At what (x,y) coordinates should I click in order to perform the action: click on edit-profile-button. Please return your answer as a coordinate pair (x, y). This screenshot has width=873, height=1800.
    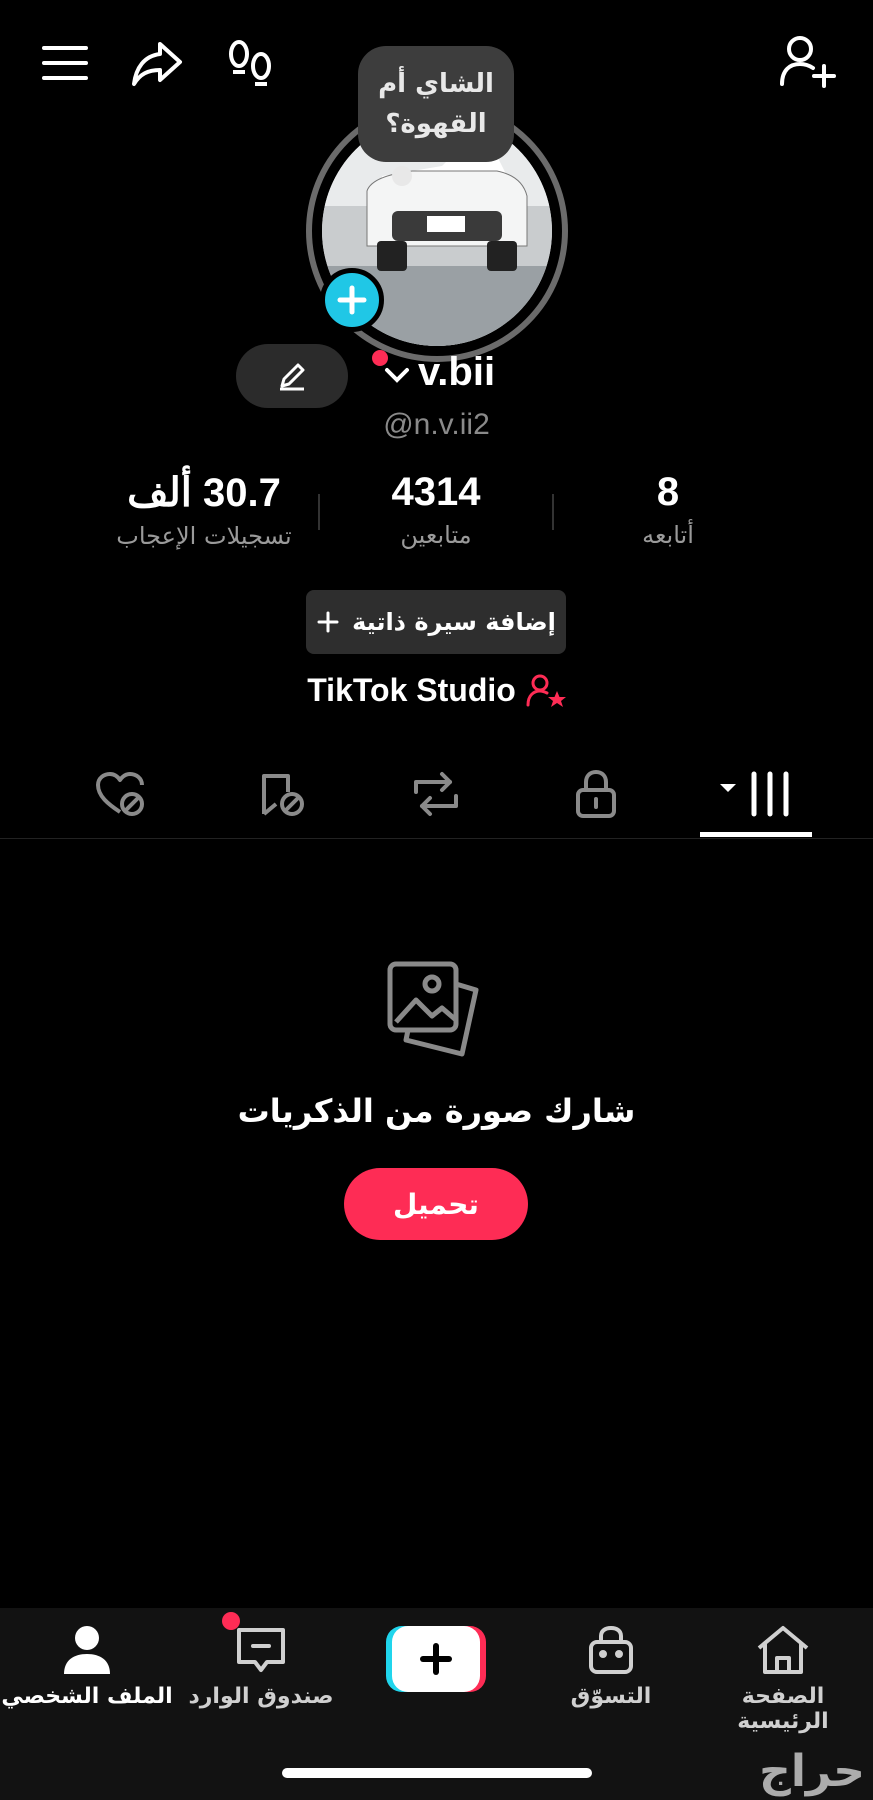
    Looking at the image, I should click on (292, 376).